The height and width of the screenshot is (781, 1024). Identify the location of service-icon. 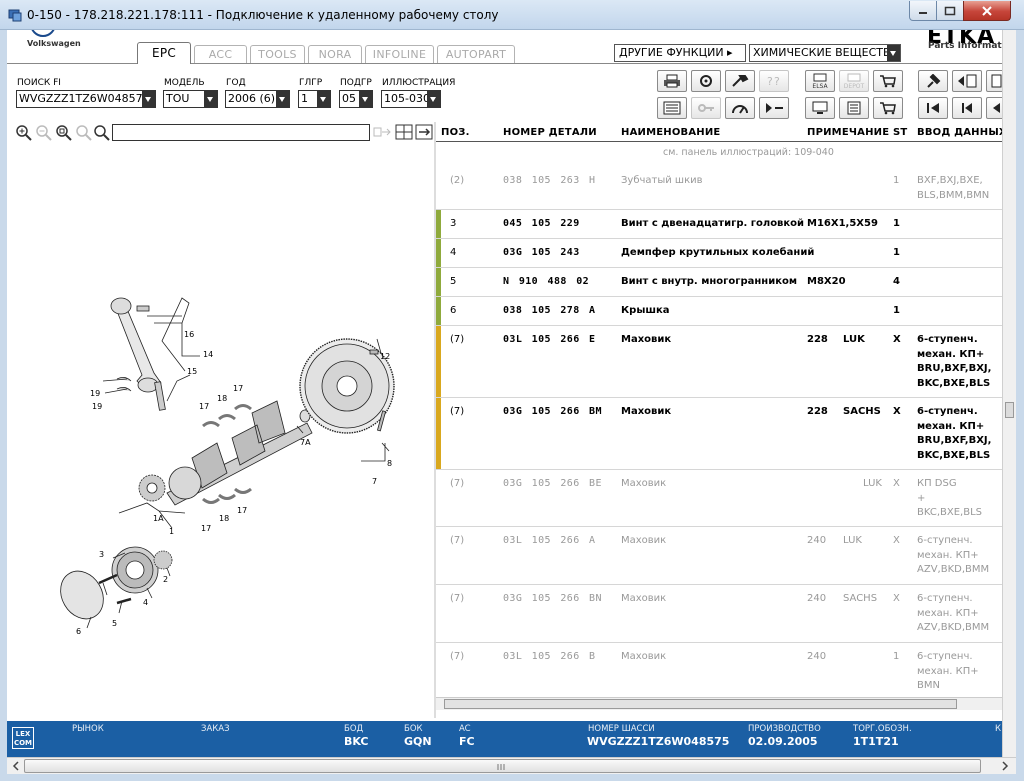
(706, 81).